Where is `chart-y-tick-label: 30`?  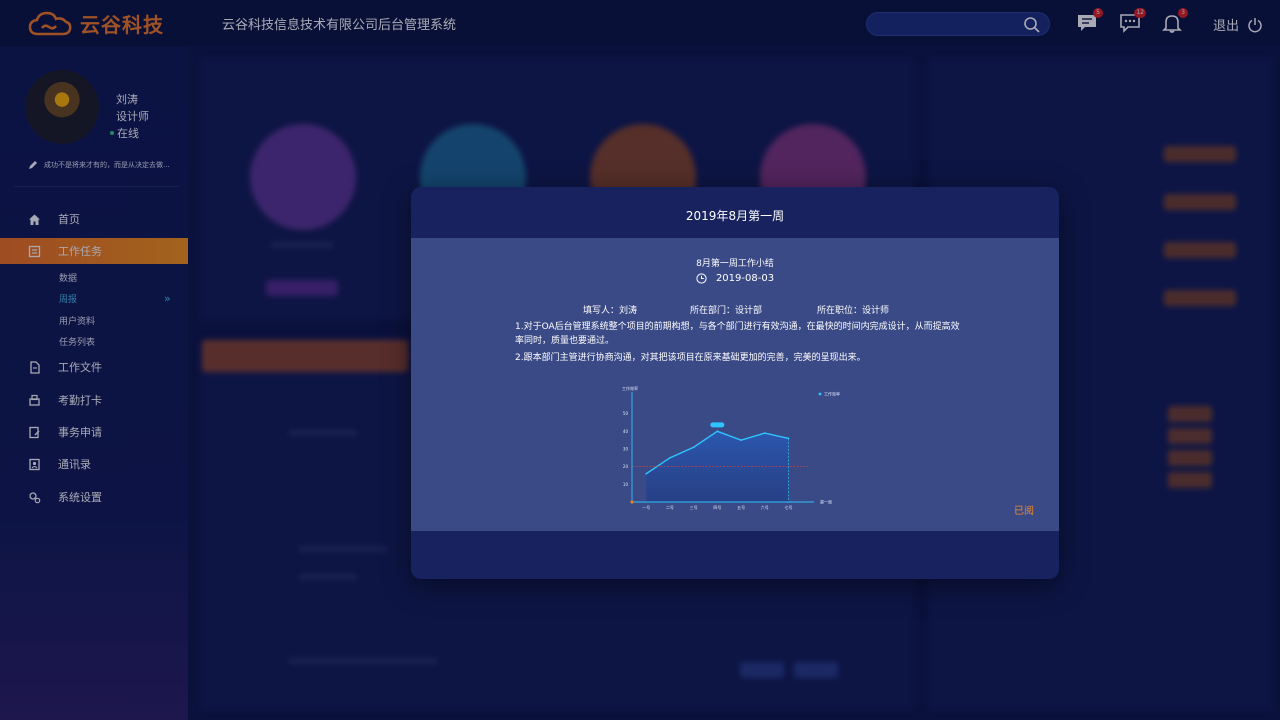
chart-y-tick-label: 30 is located at coordinates (626, 449).